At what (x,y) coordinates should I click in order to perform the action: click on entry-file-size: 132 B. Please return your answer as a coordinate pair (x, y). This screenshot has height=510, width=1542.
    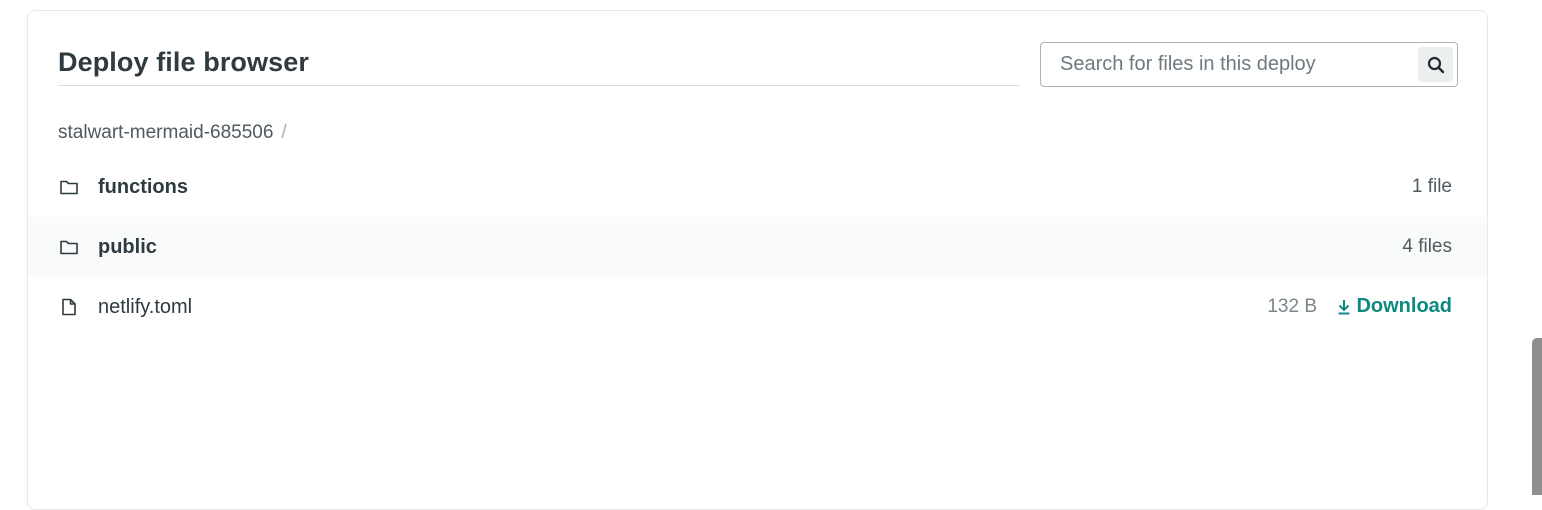
    Looking at the image, I should click on (1292, 306).